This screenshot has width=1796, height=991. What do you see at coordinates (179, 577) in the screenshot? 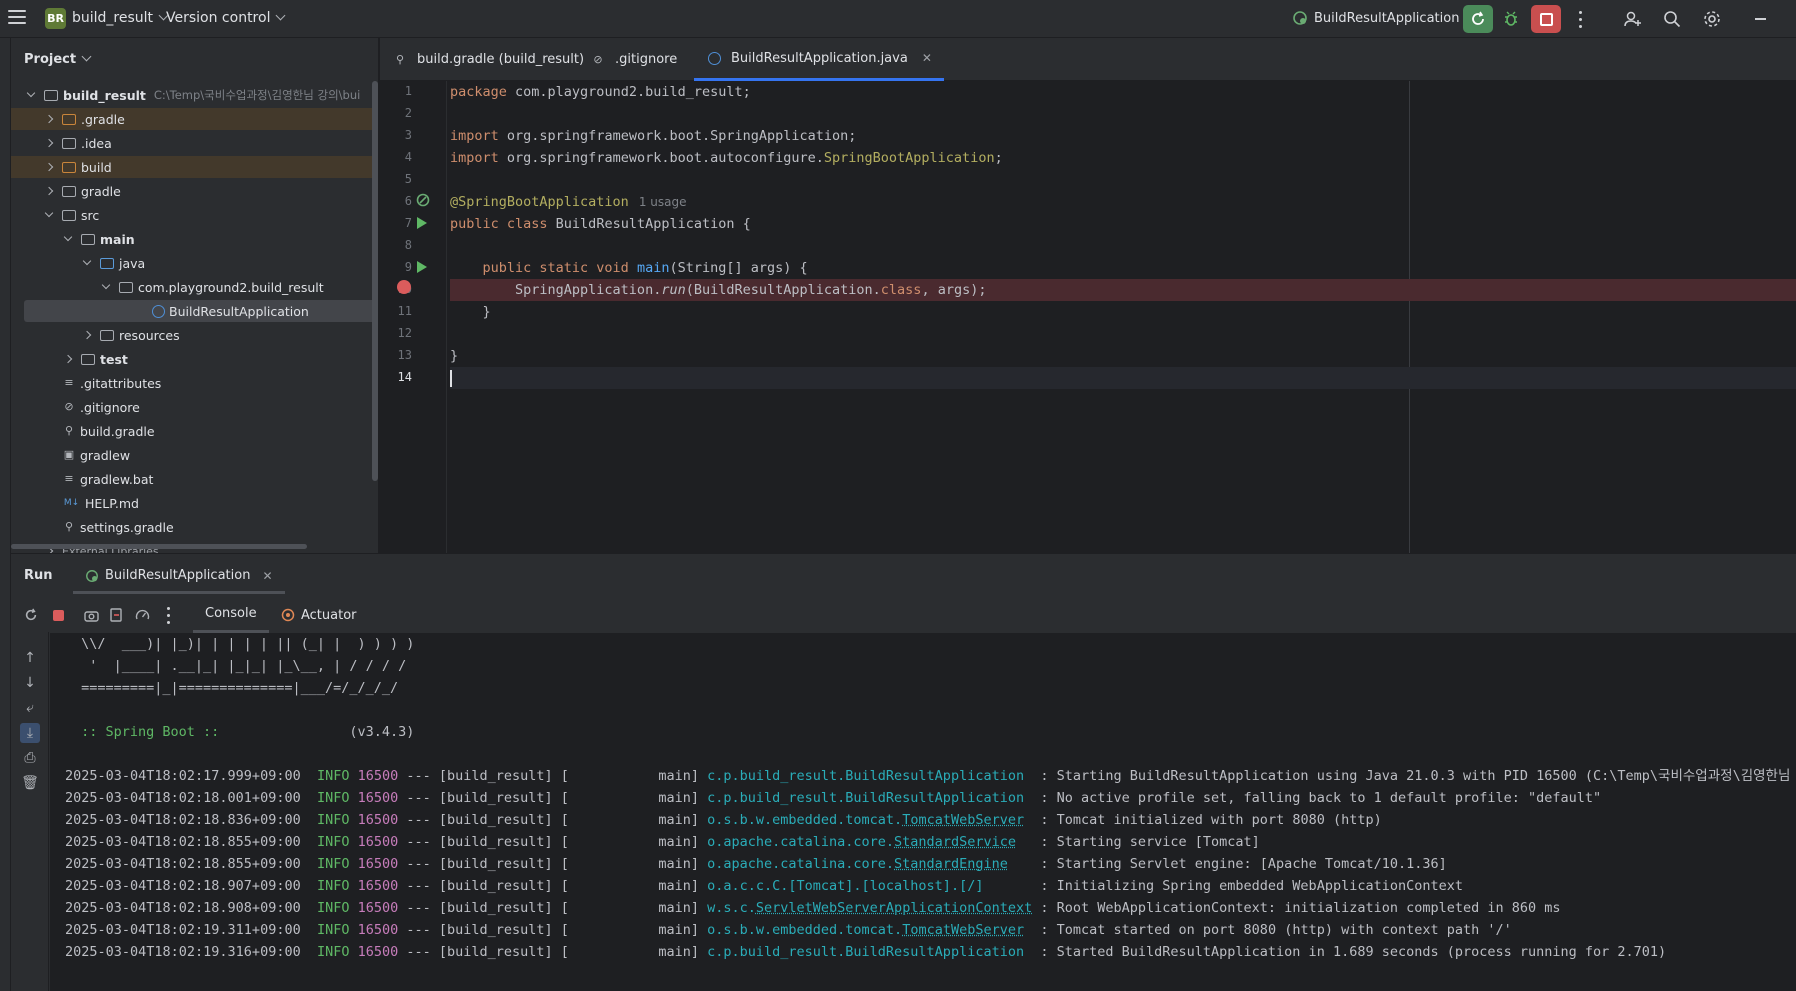
I see `run-tab-build-result-application: BuildResultApplication ✕` at bounding box center [179, 577].